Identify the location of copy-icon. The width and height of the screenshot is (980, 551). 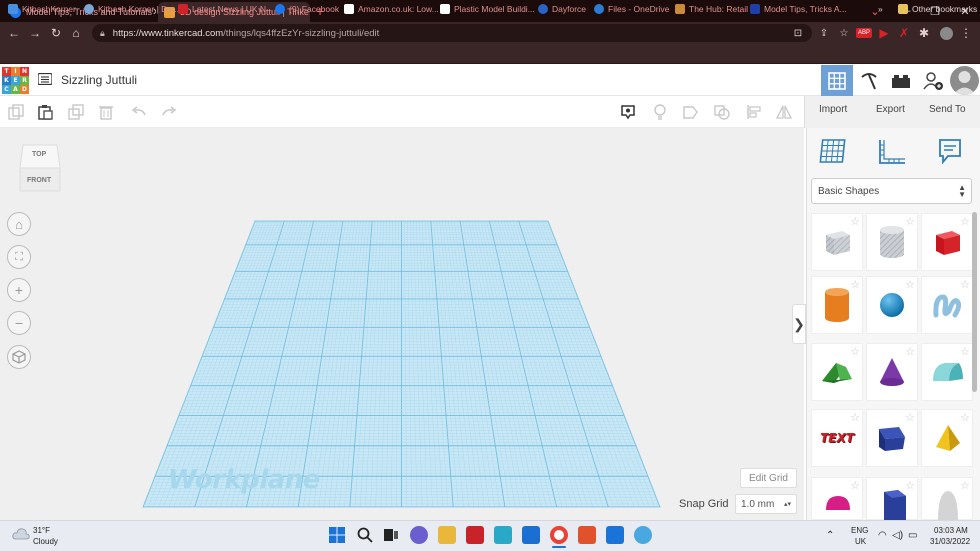
(16, 112).